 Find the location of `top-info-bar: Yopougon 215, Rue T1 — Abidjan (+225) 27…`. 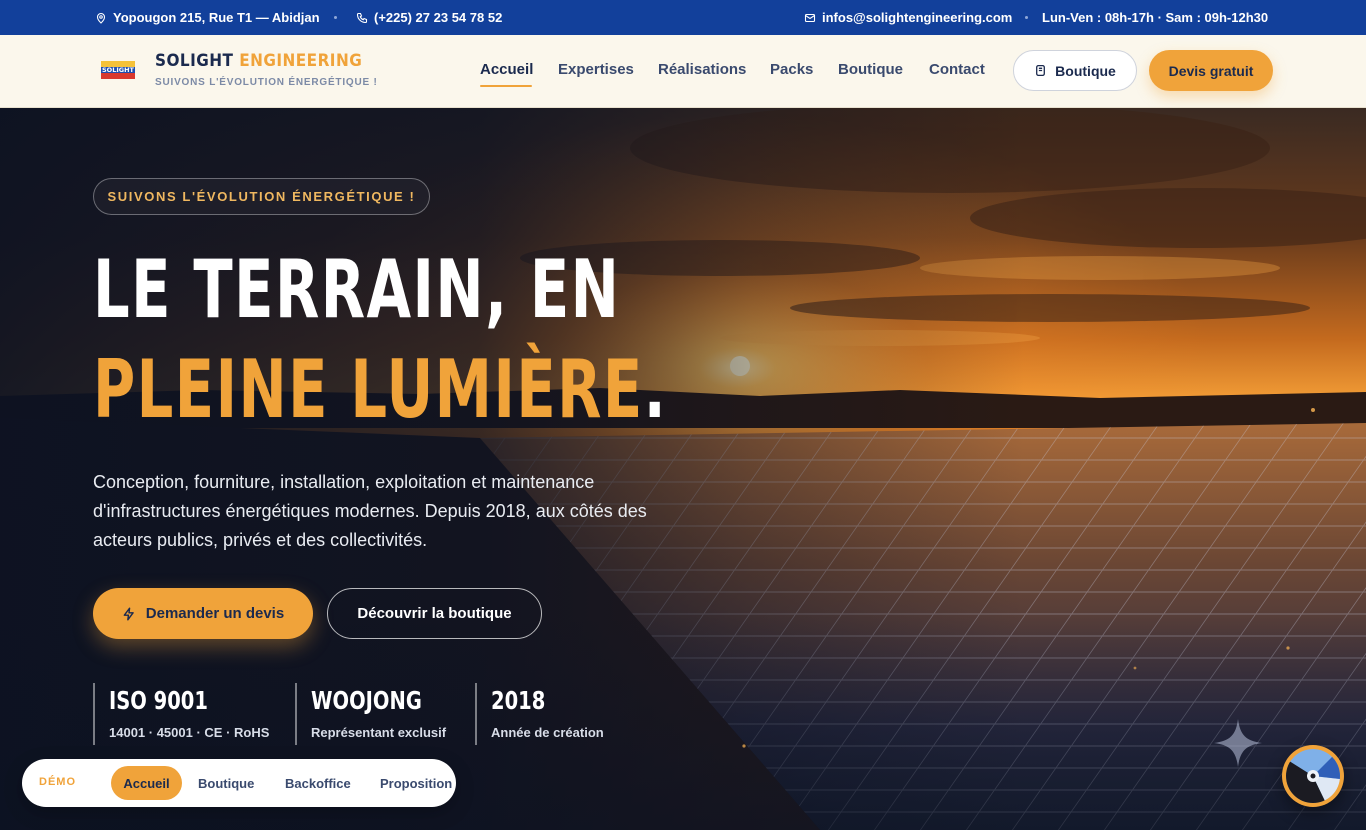

top-info-bar: Yopougon 215, Rue T1 — Abidjan (+225) 27… is located at coordinates (683, 17).